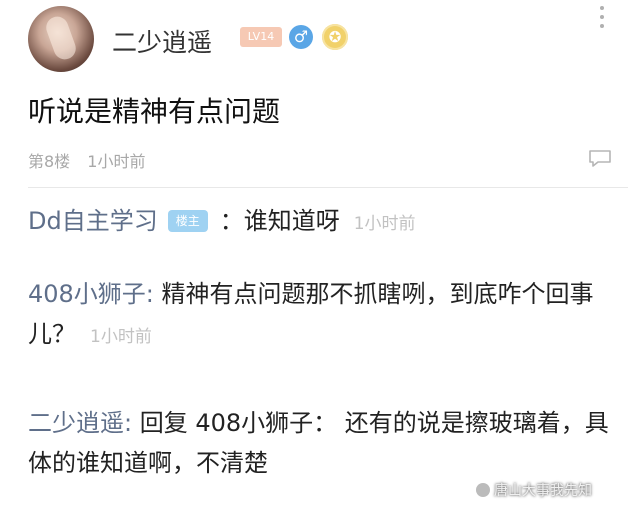  What do you see at coordinates (187, 221) in the screenshot?
I see `op-badge: 楼主` at bounding box center [187, 221].